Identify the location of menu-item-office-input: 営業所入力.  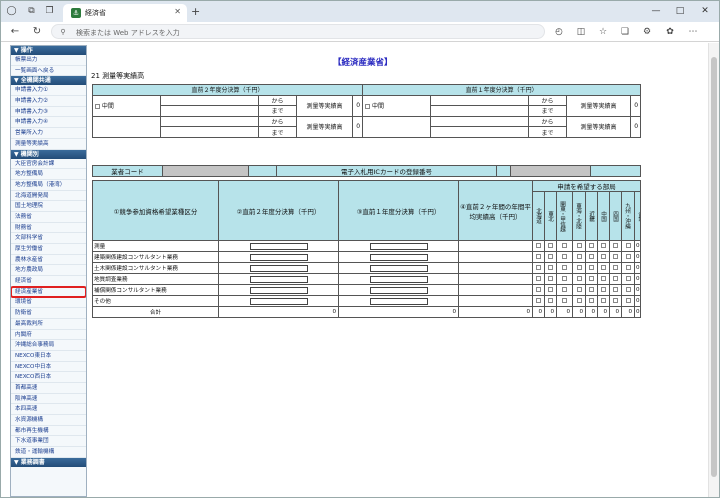
(48, 133).